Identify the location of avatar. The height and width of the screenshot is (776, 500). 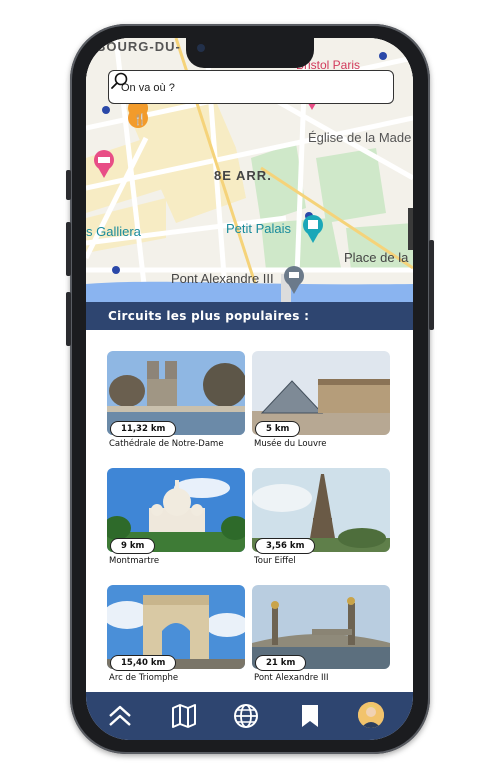
(371, 715).